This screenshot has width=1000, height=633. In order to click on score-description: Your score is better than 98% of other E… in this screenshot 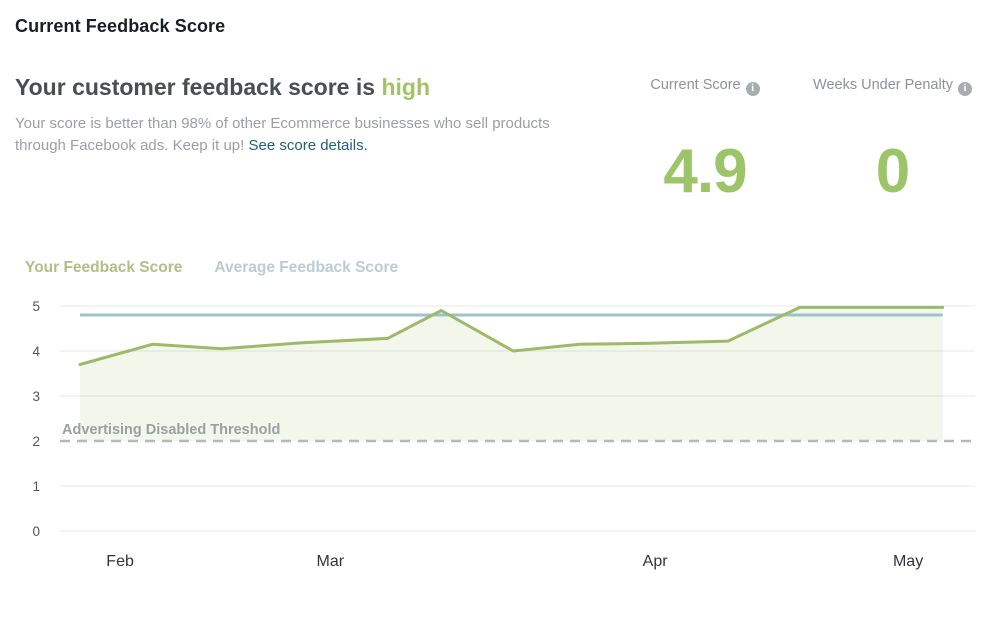, I will do `click(293, 135)`.